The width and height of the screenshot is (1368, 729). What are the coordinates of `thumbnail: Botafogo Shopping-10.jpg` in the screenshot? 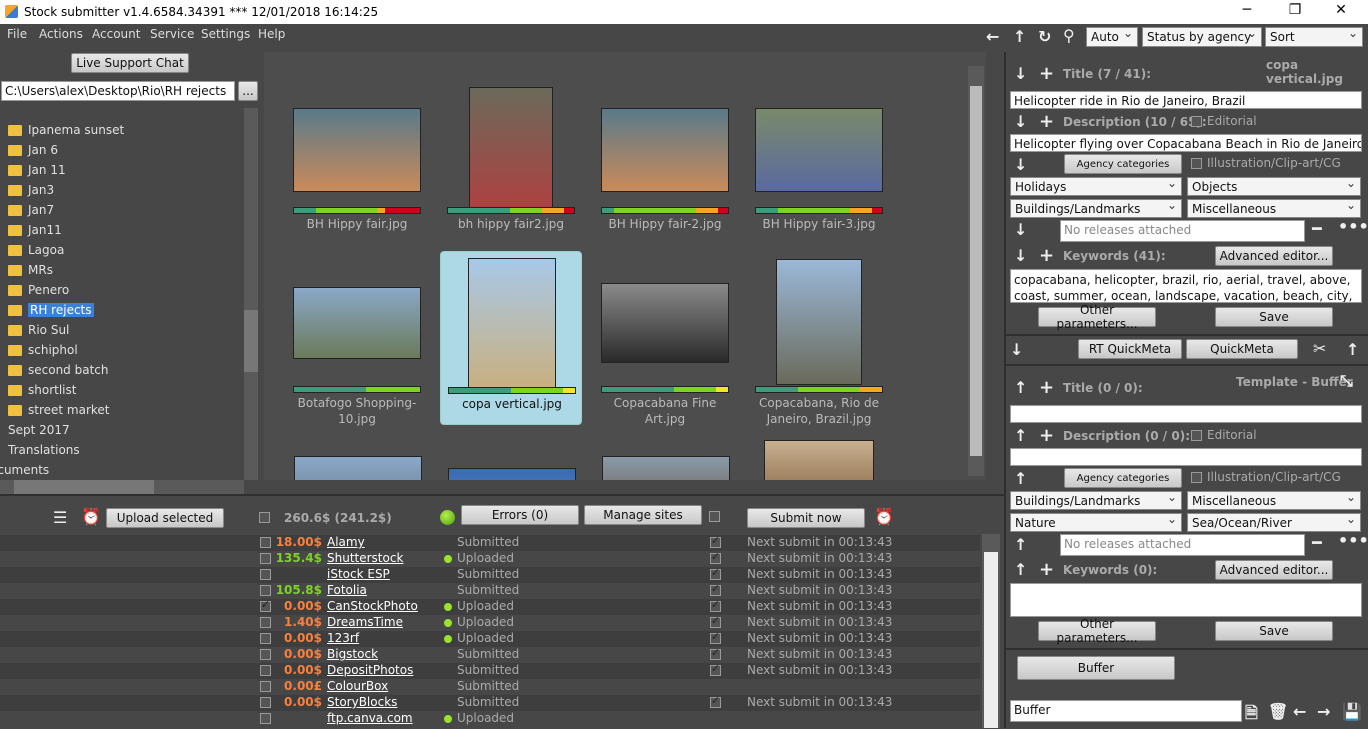 It's located at (357, 338).